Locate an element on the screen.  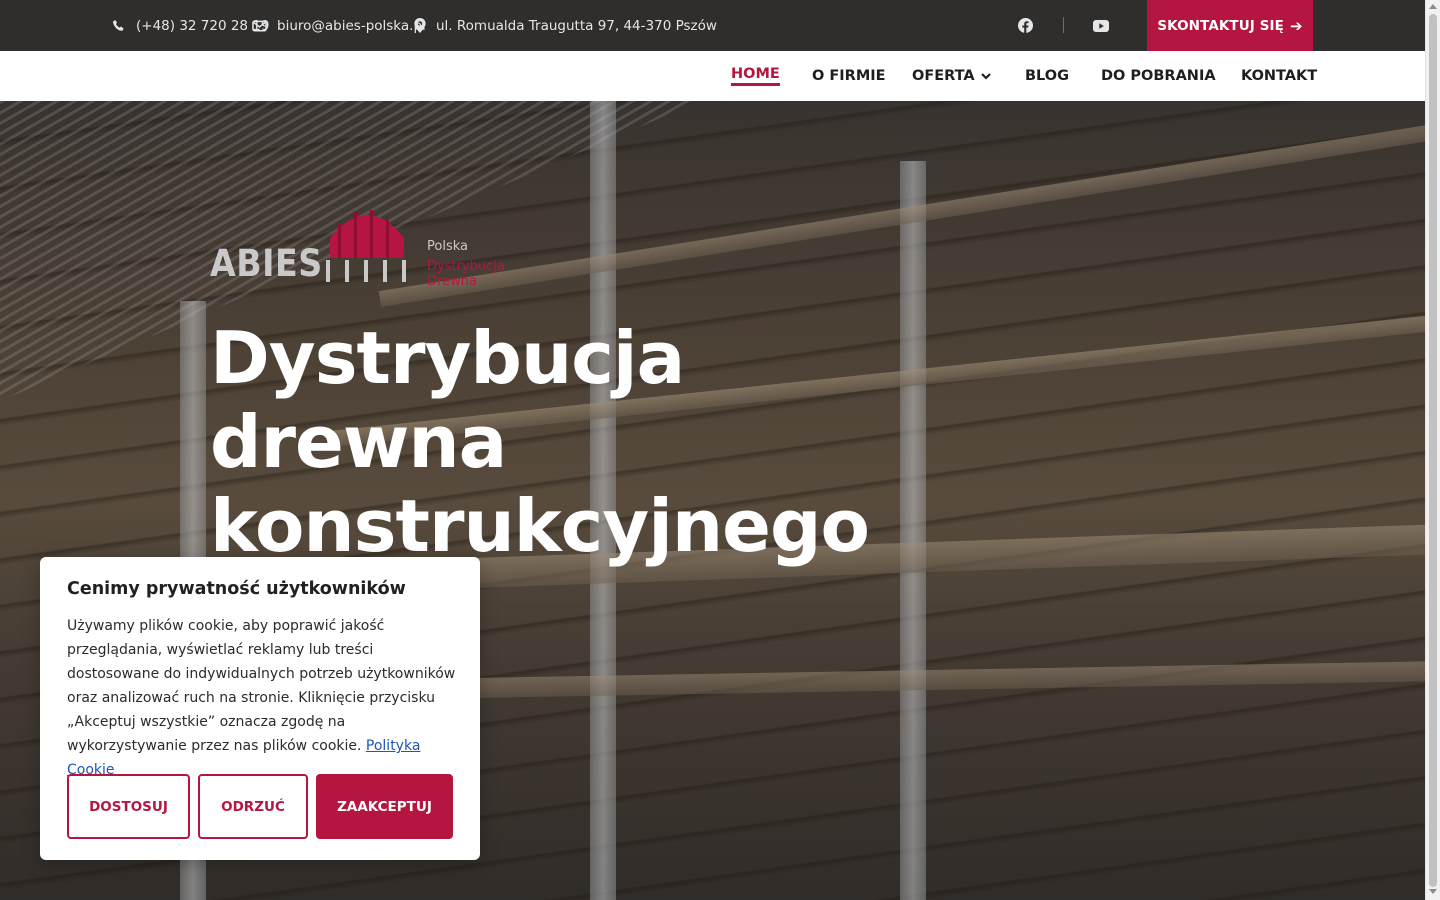
cookie-title: Cenimy prywatność użytkowników is located at coordinates (236, 589).